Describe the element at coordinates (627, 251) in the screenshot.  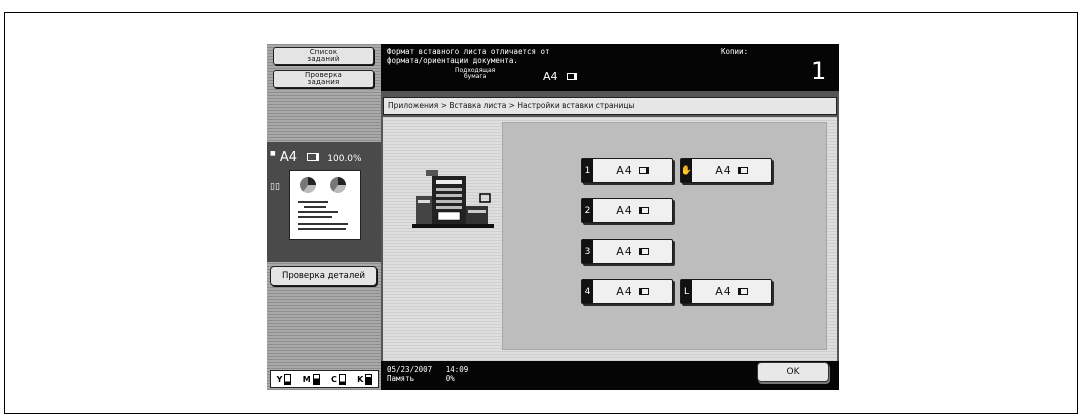
I see `slot-3-button: 3 A4` at that location.